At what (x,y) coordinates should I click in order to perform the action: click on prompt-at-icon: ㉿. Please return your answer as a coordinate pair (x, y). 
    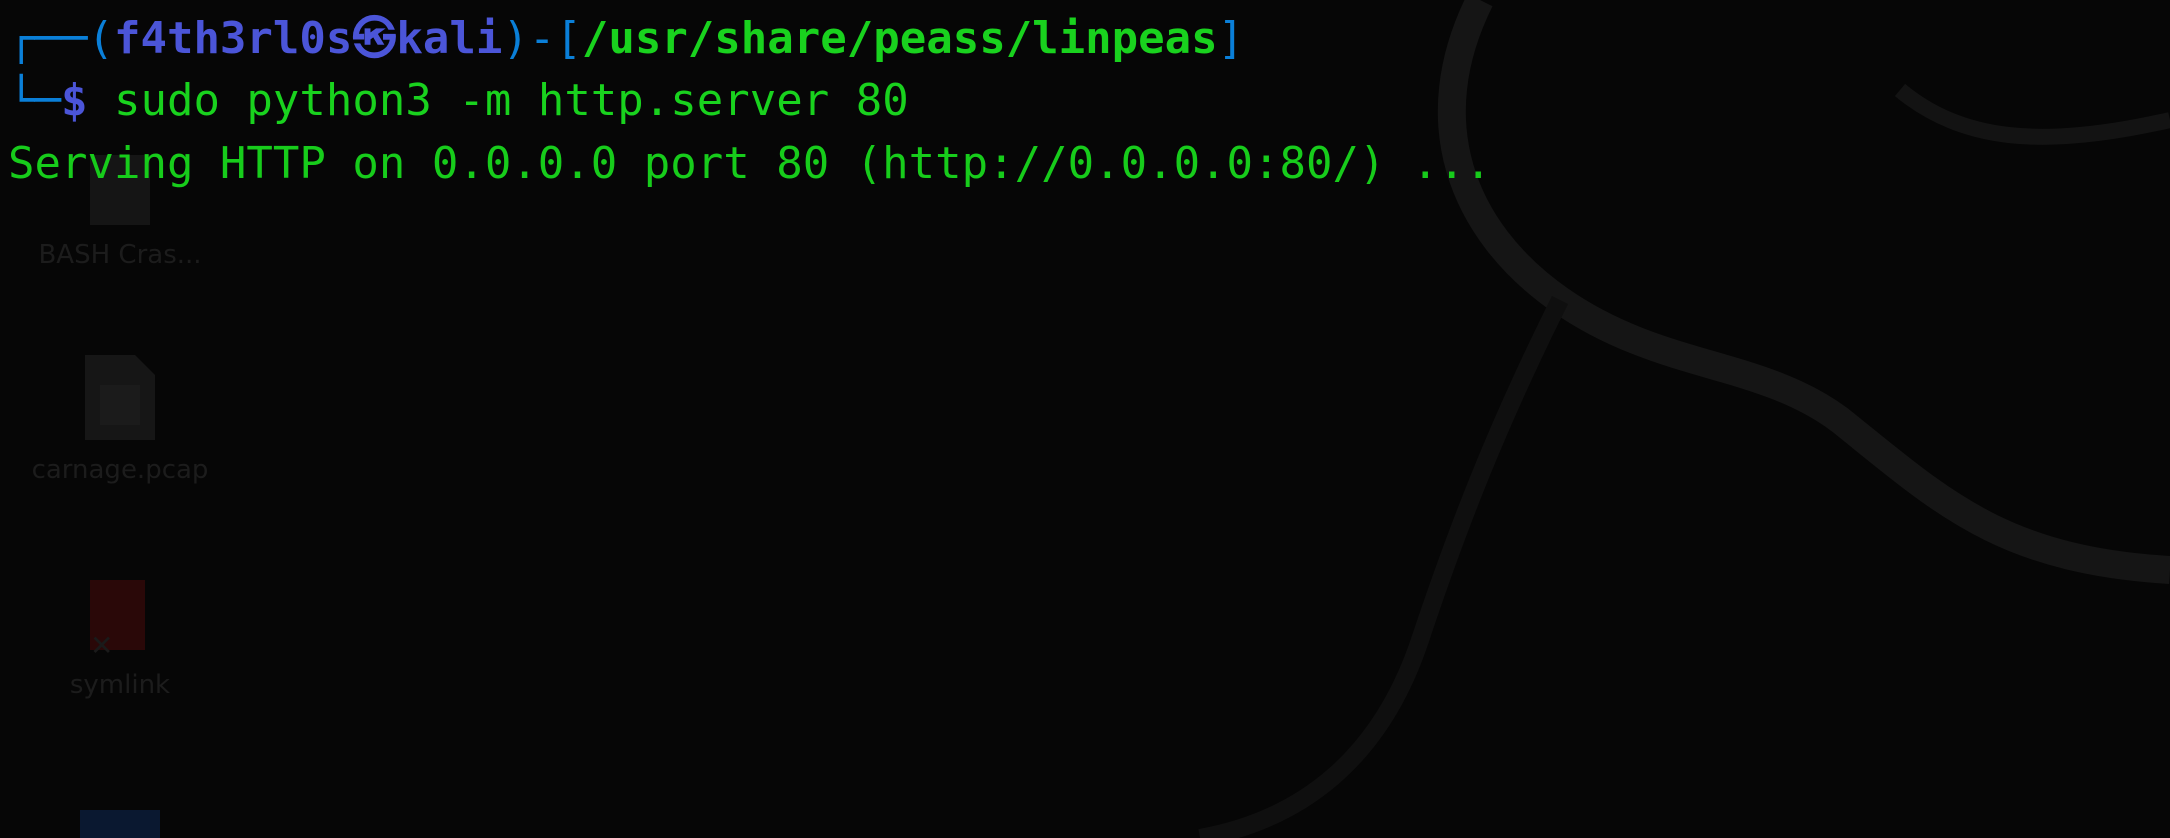
    Looking at the image, I should click on (374, 38).